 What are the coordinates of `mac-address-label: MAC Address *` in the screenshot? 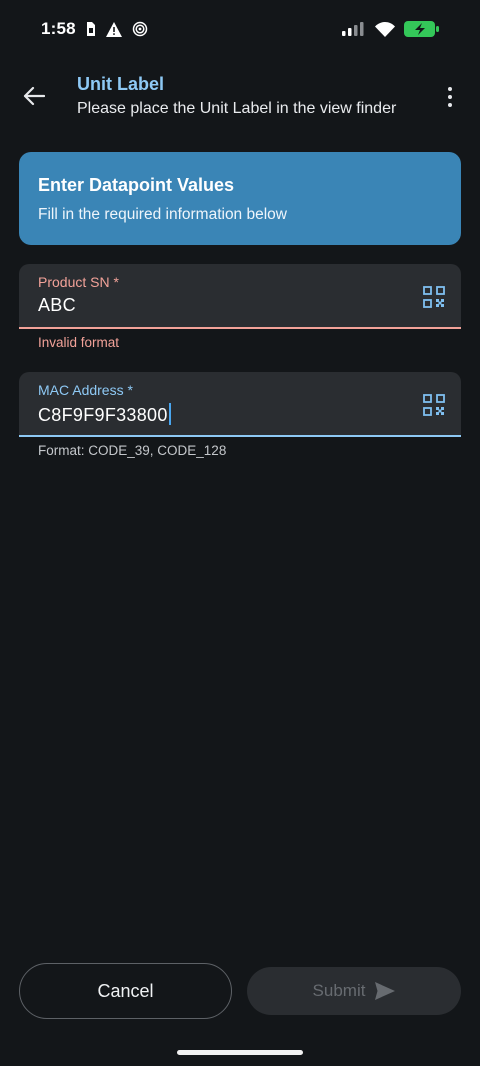 It's located at (85, 390).